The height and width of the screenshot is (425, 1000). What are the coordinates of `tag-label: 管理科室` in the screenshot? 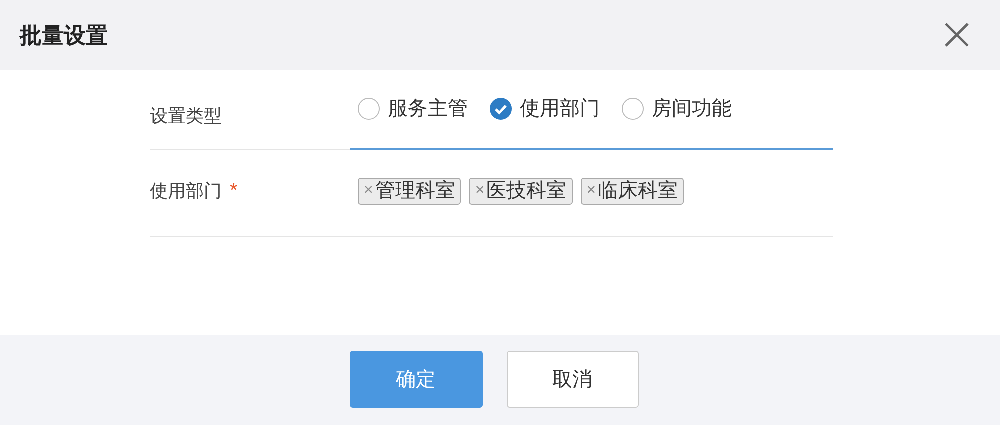 It's located at (415, 191).